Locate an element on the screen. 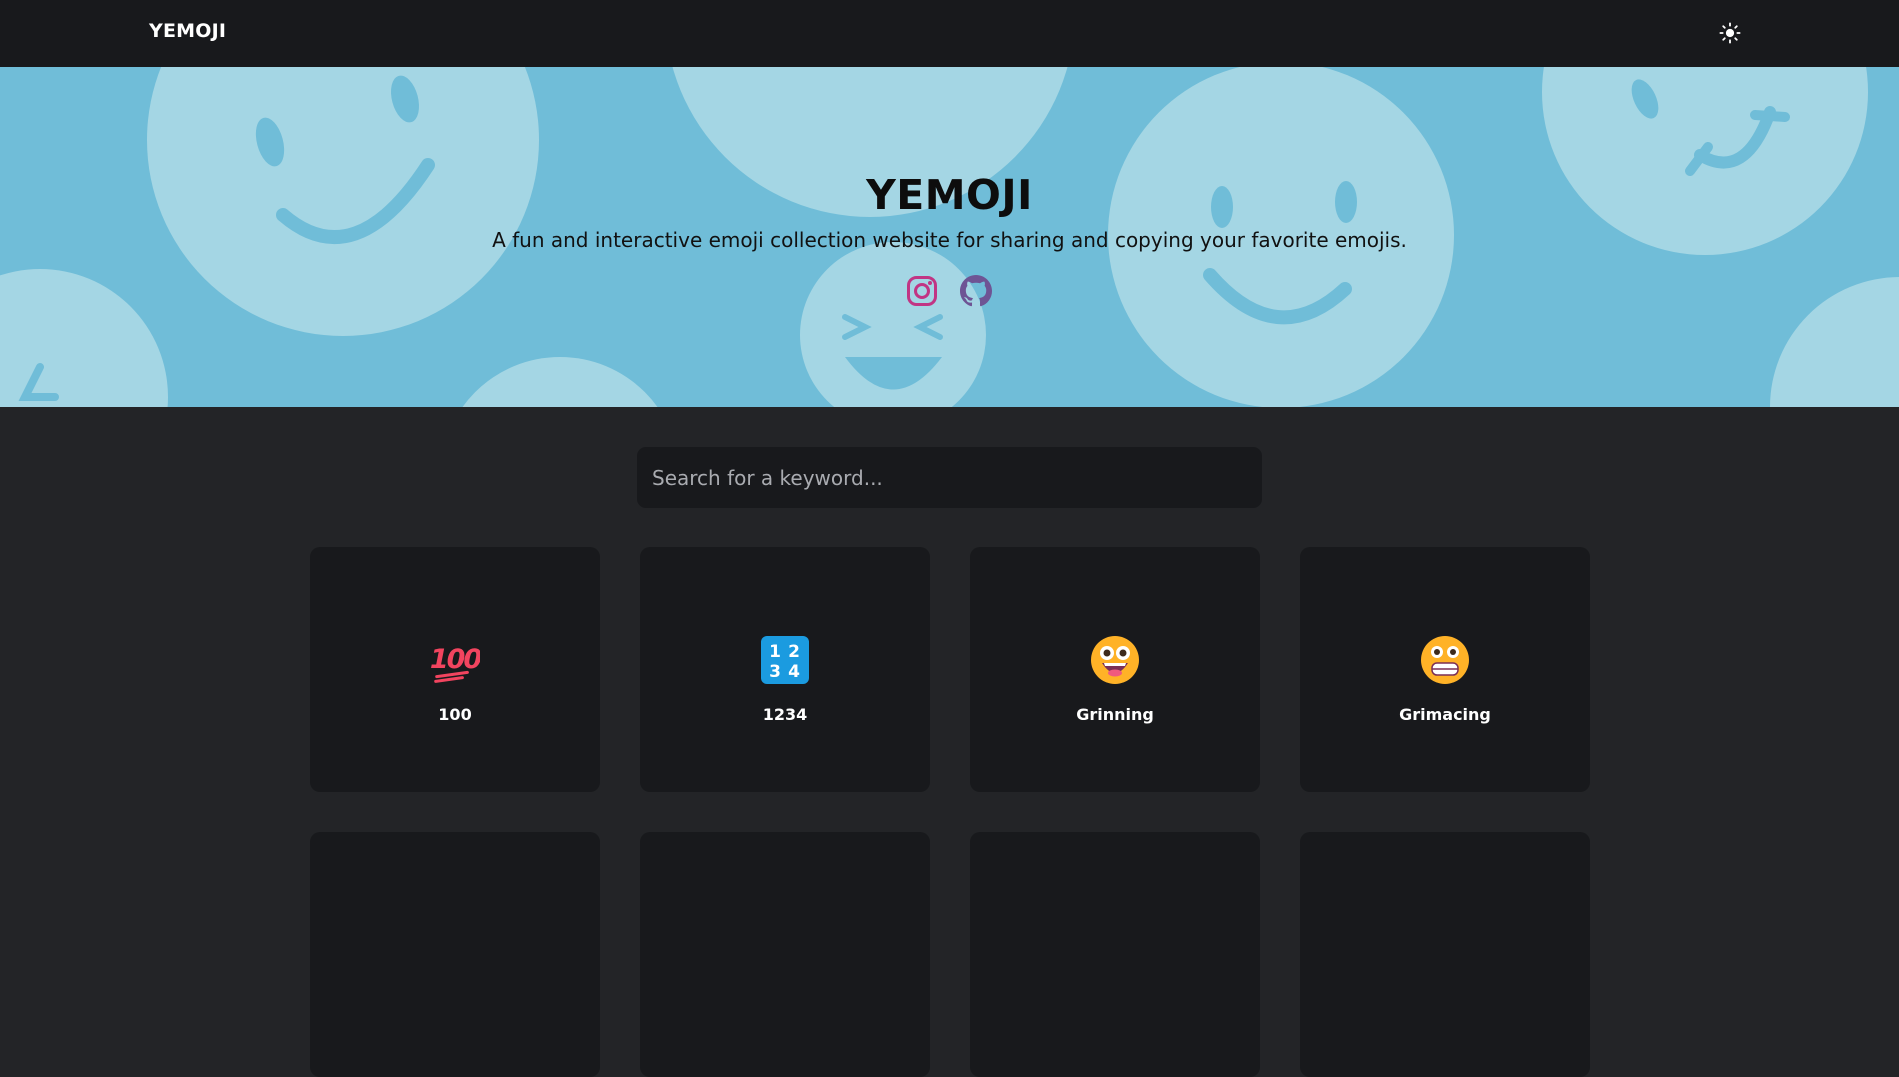 The height and width of the screenshot is (1077, 1899). theme-toggle-button is located at coordinates (1730, 33).